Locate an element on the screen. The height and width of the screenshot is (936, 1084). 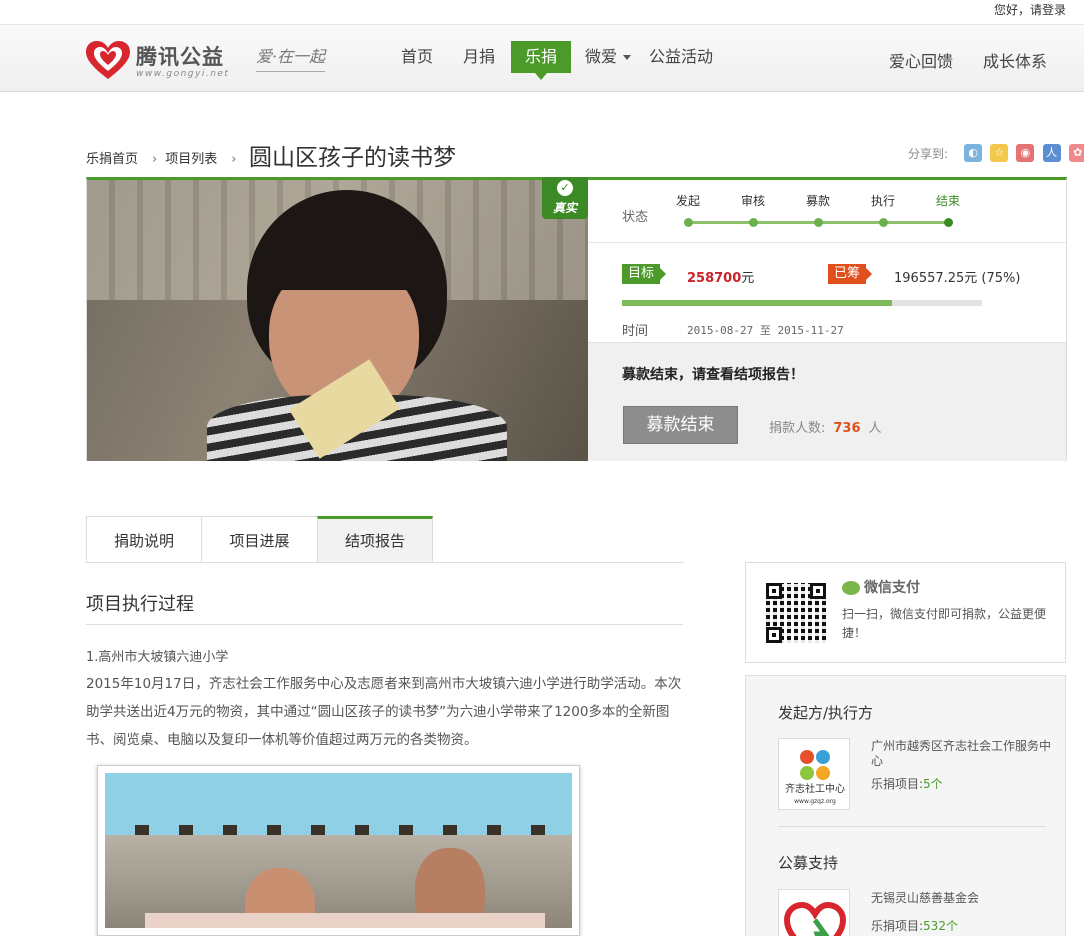
qzone-icon: ◐ is located at coordinates (973, 153).